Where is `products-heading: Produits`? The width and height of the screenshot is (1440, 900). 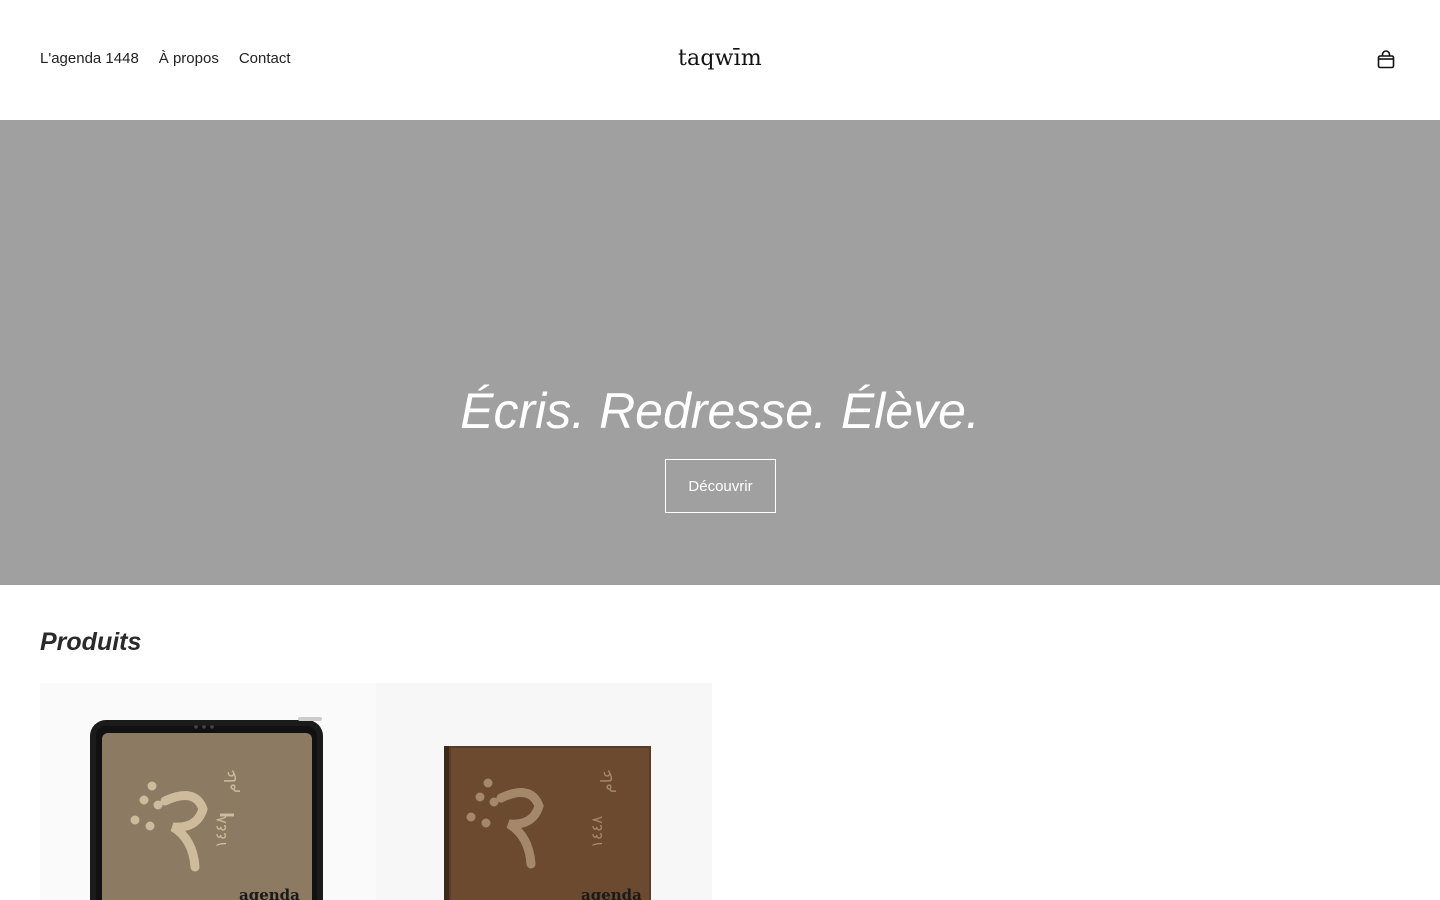
products-heading: Produits is located at coordinates (91, 642).